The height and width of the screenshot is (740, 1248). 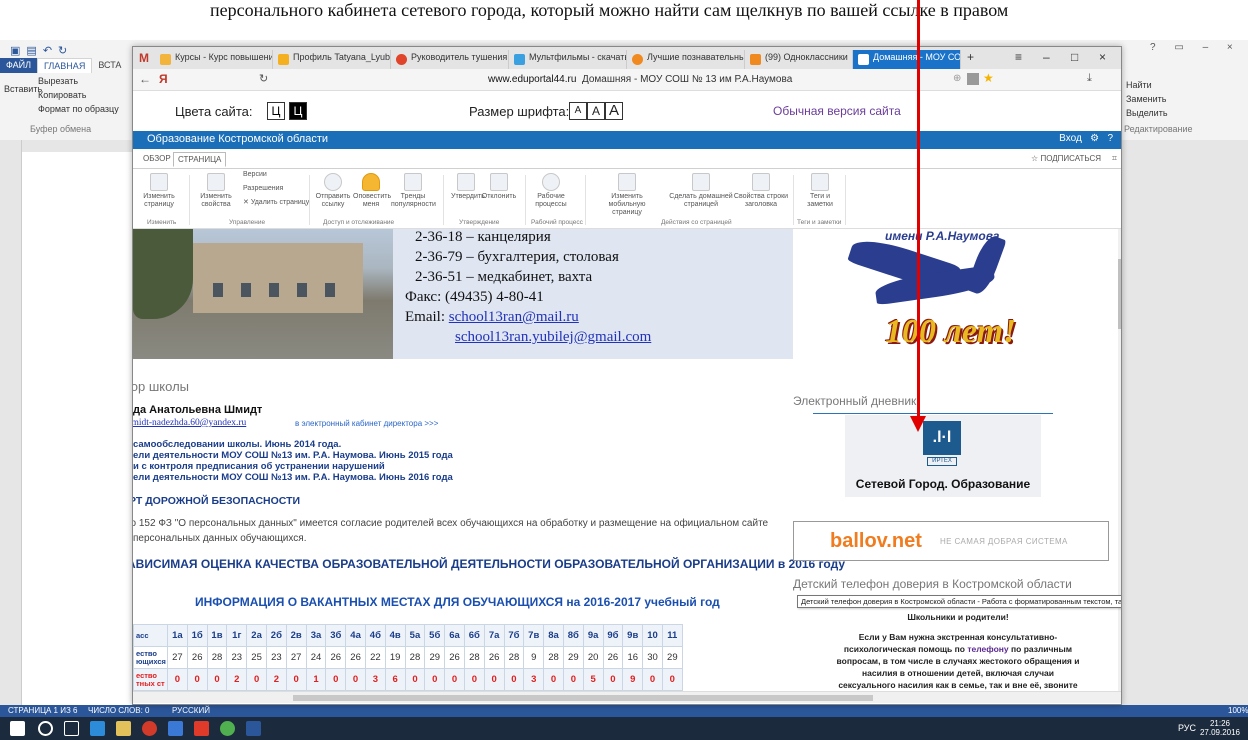 What do you see at coordinates (255, 175) in the screenshot?
I see `versions-button: Версии` at bounding box center [255, 175].